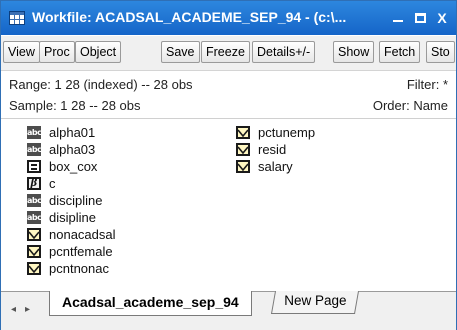 The width and height of the screenshot is (457, 330). Describe the element at coordinates (287, 132) in the screenshot. I see `object-name: pctunemp` at that location.